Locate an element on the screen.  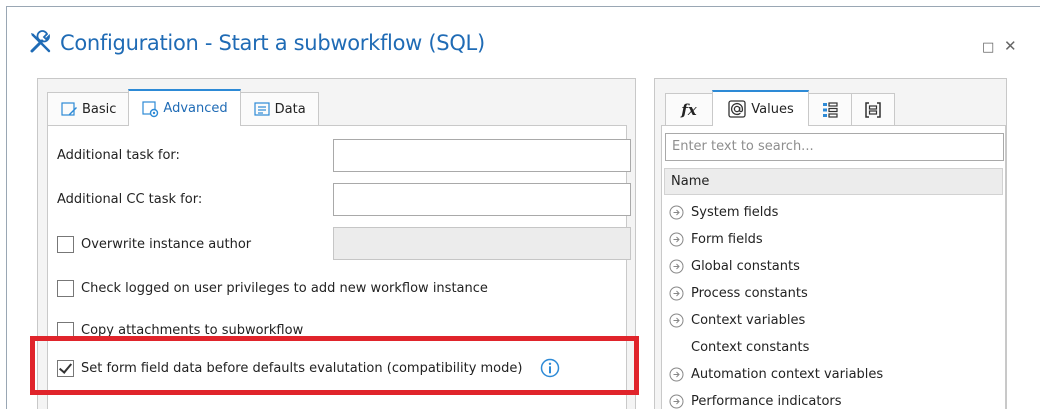
additional-cc-task-input is located at coordinates (482, 199).